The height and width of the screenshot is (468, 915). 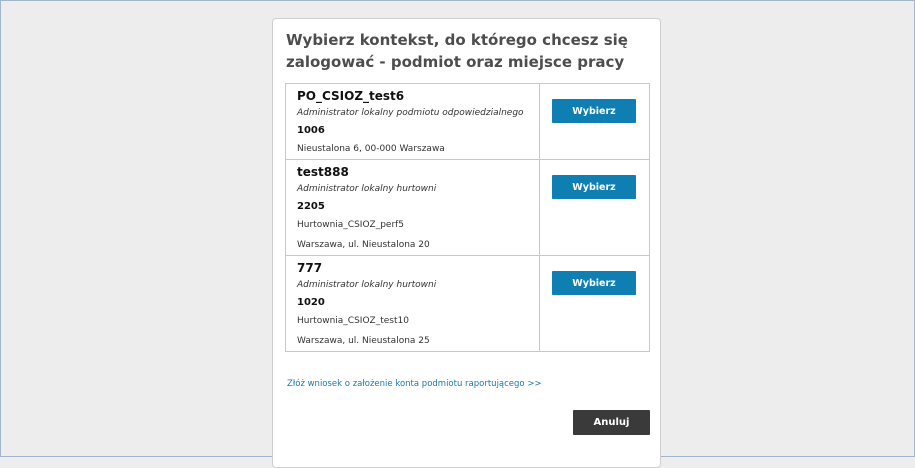 I want to click on entry-address: Warszawa, ul. Nieustalona 20, so click(x=363, y=245).